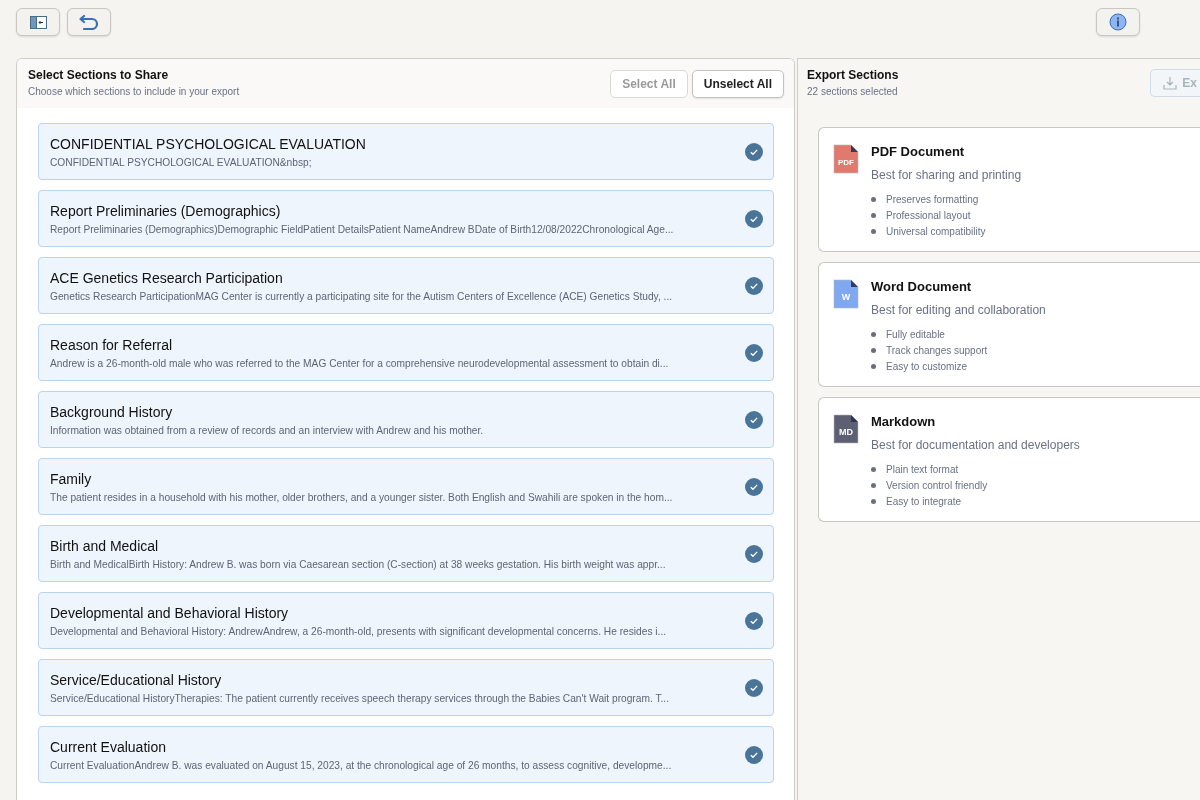  What do you see at coordinates (927, 366) in the screenshot?
I see `feature-text: Easy to customize` at bounding box center [927, 366].